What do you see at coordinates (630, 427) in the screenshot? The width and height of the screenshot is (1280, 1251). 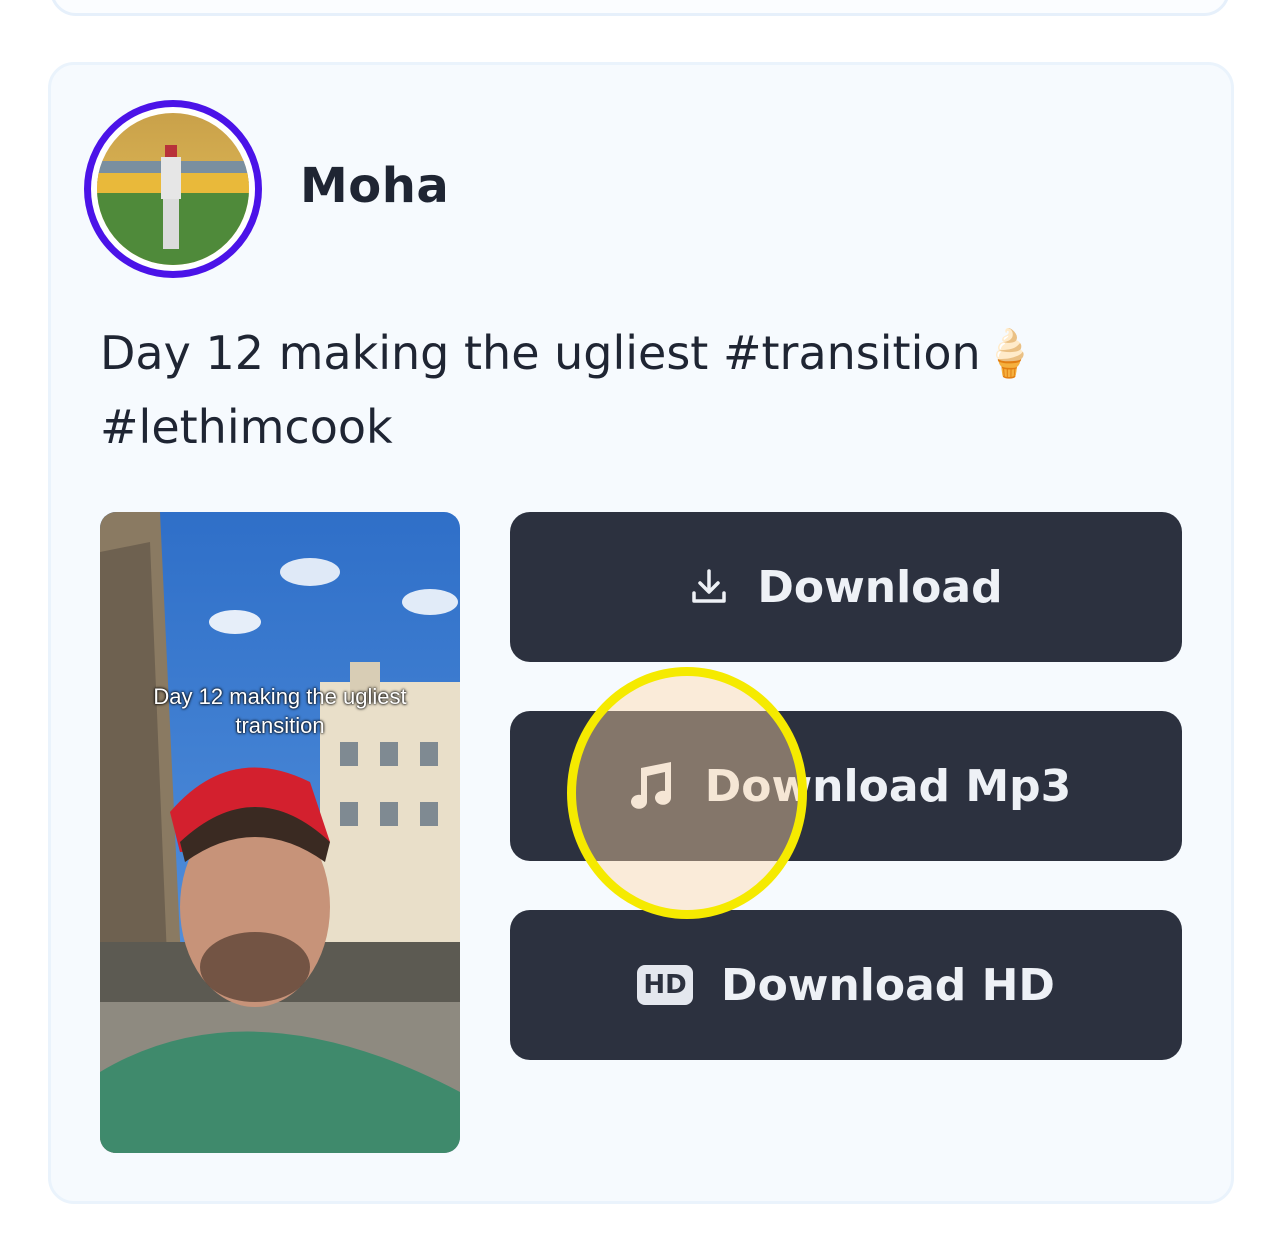 I see `caption-line-2: #lethimcook` at bounding box center [630, 427].